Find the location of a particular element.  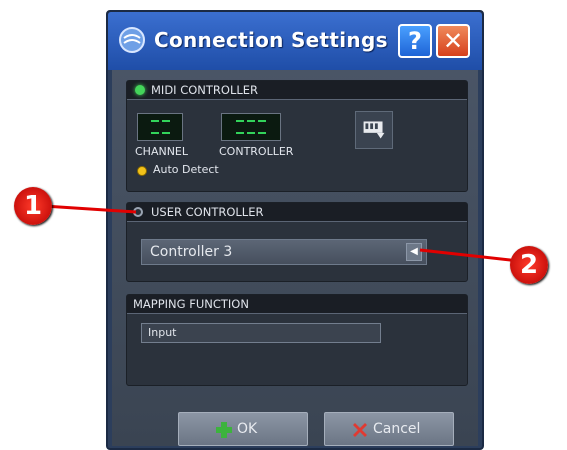

callout-lines is located at coordinates (286, 234).